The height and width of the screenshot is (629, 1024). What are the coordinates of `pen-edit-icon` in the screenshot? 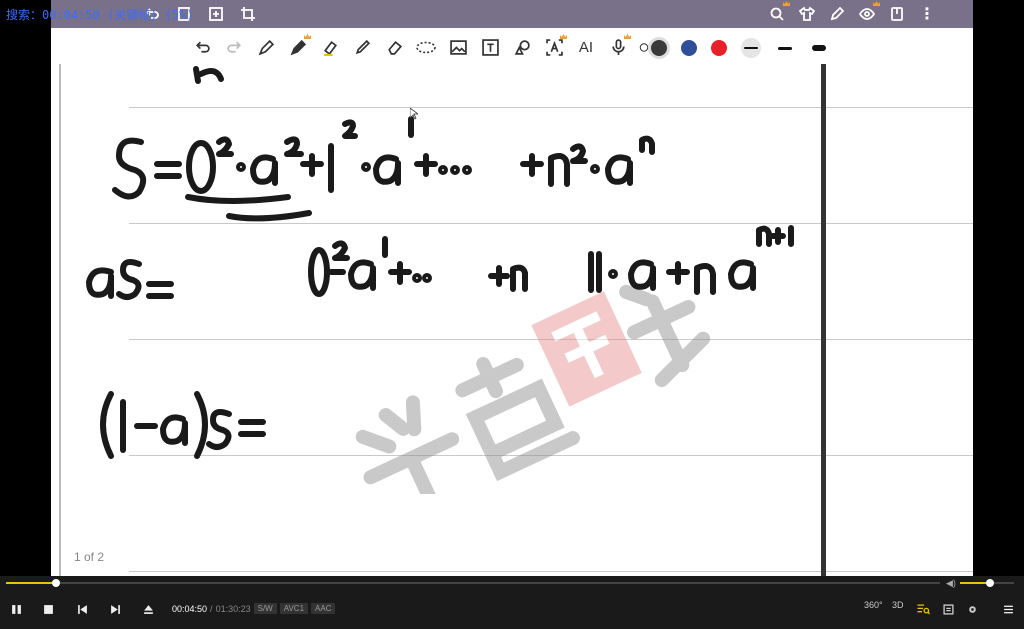 It's located at (837, 14).